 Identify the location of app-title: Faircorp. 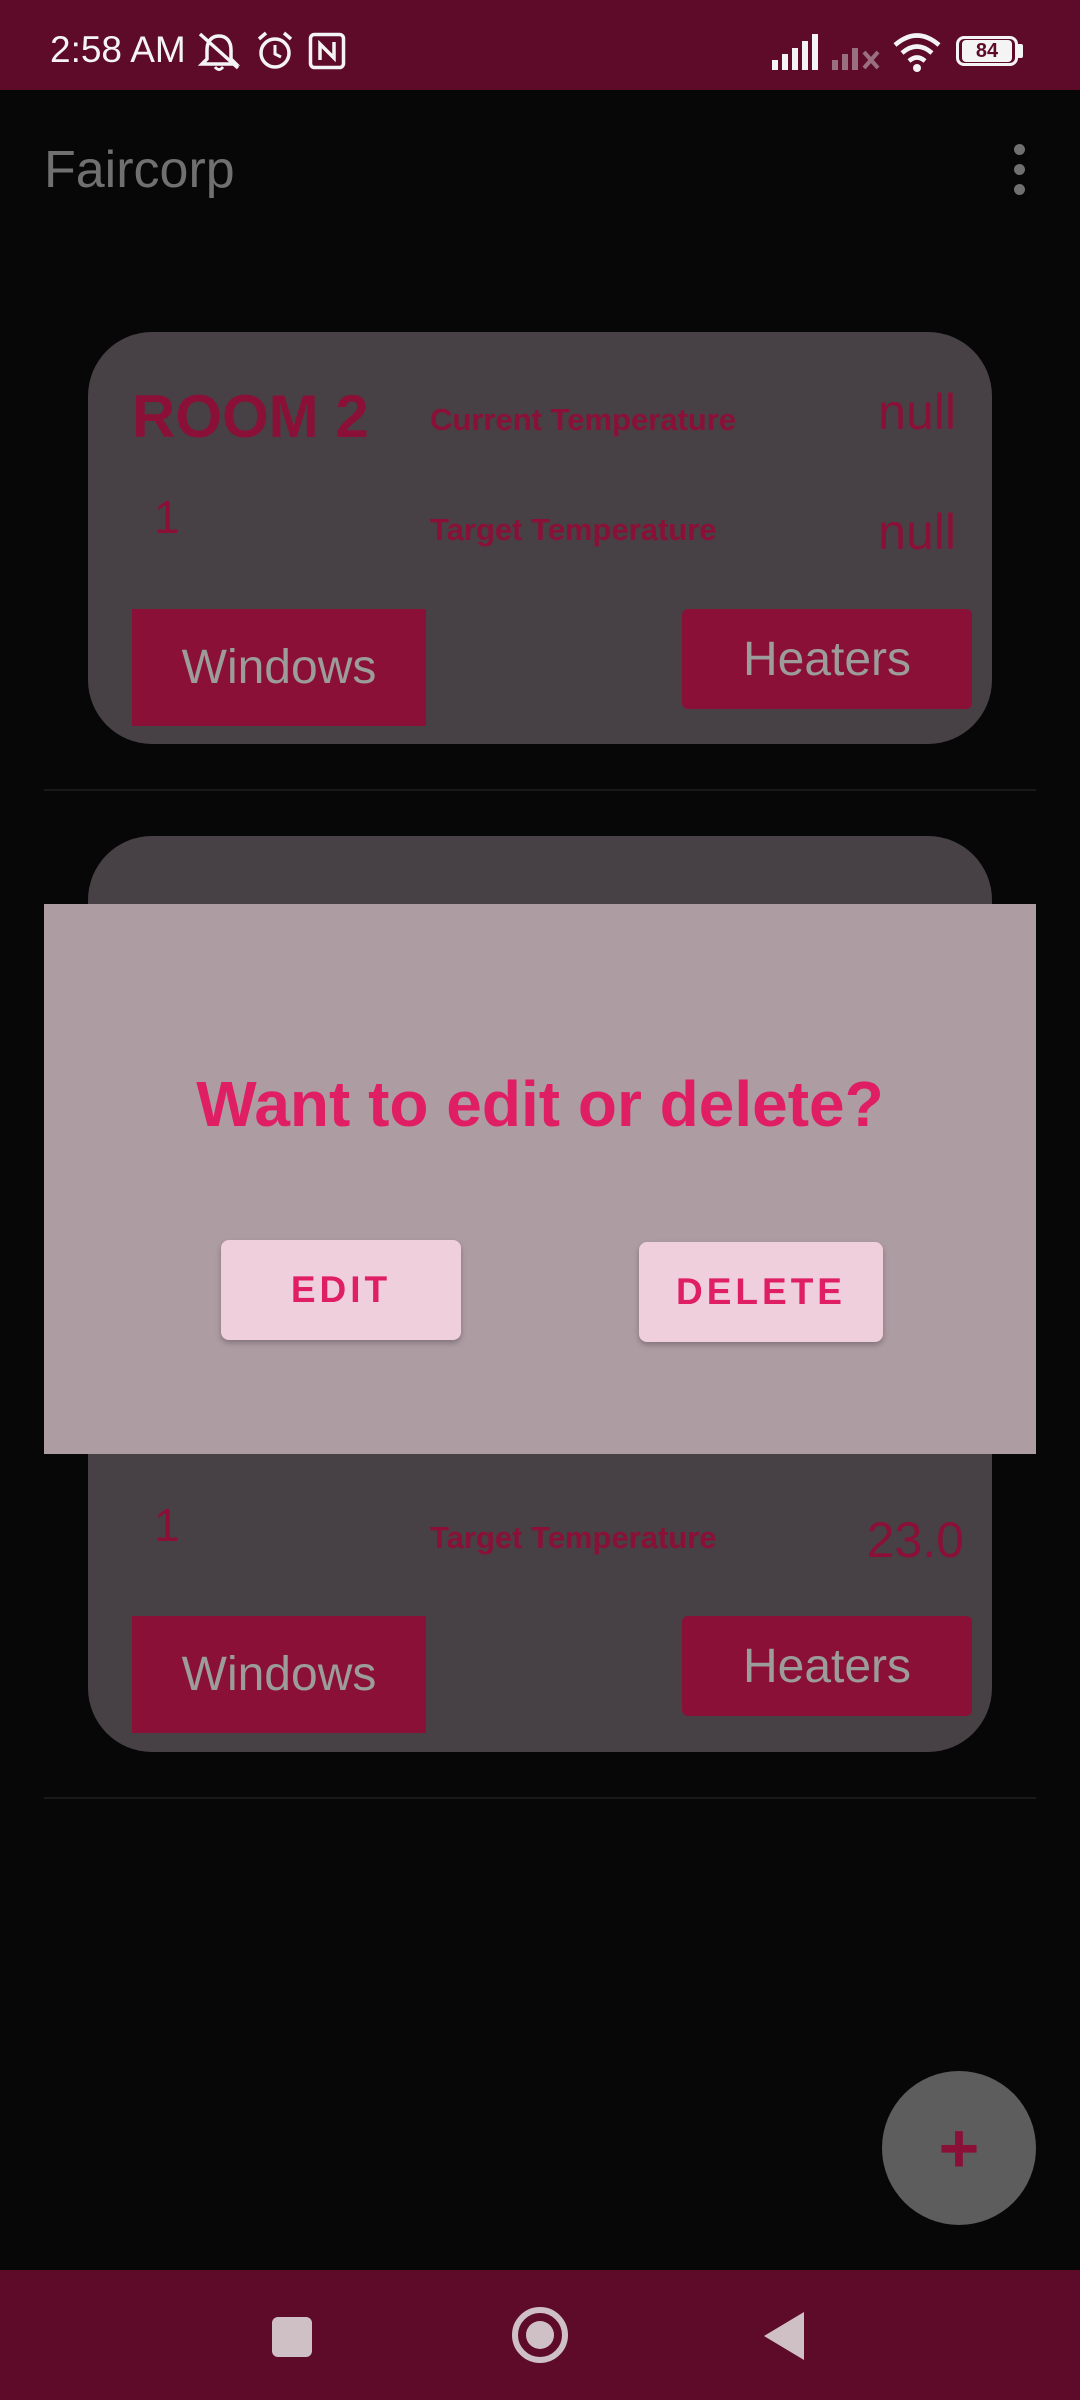
(139, 170).